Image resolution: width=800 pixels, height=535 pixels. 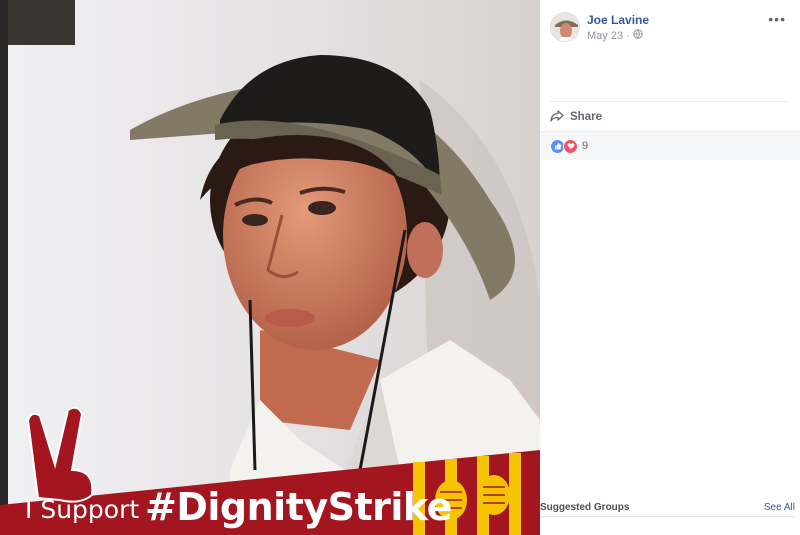 What do you see at coordinates (585, 146) in the screenshot?
I see `reaction-count: 9` at bounding box center [585, 146].